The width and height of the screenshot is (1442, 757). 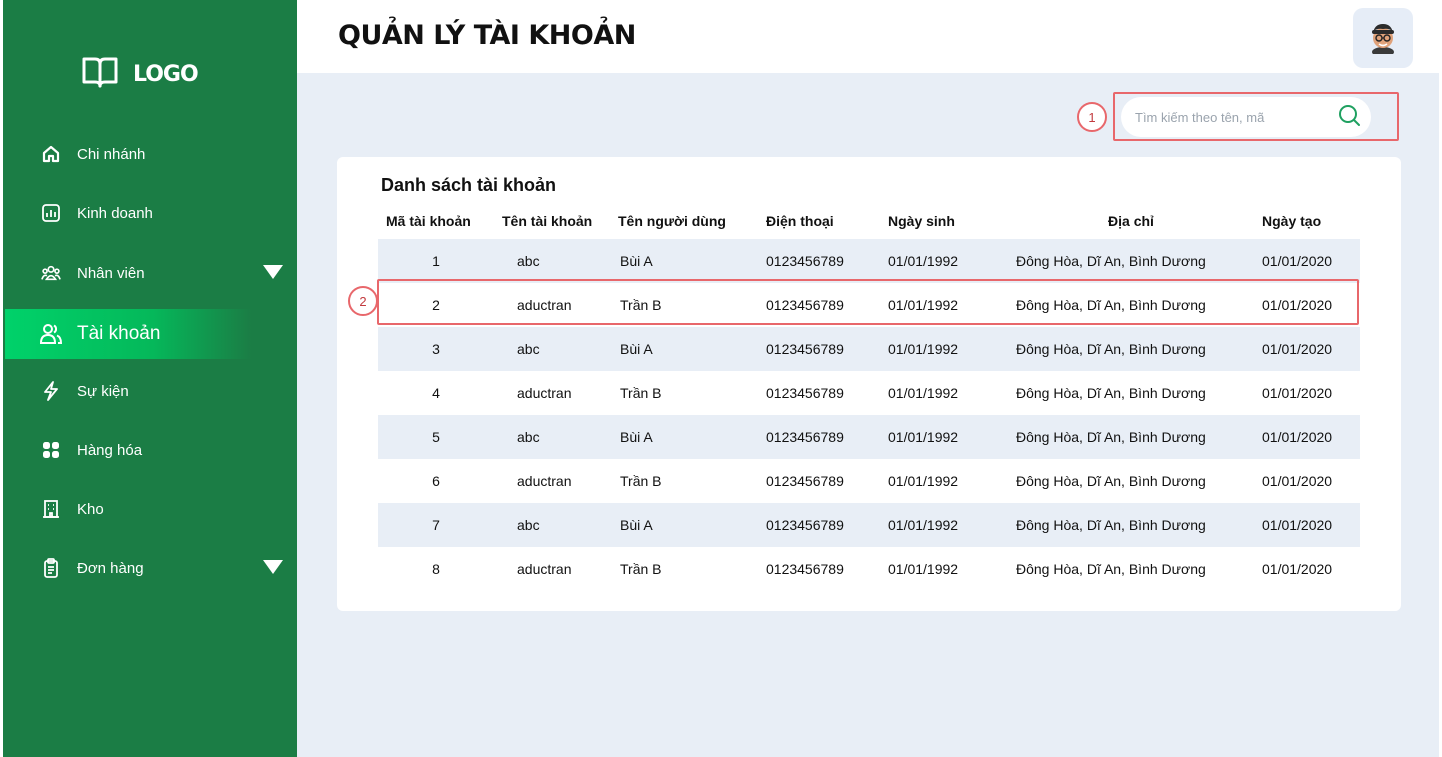 I want to click on avatar-icon, so click(x=1383, y=39).